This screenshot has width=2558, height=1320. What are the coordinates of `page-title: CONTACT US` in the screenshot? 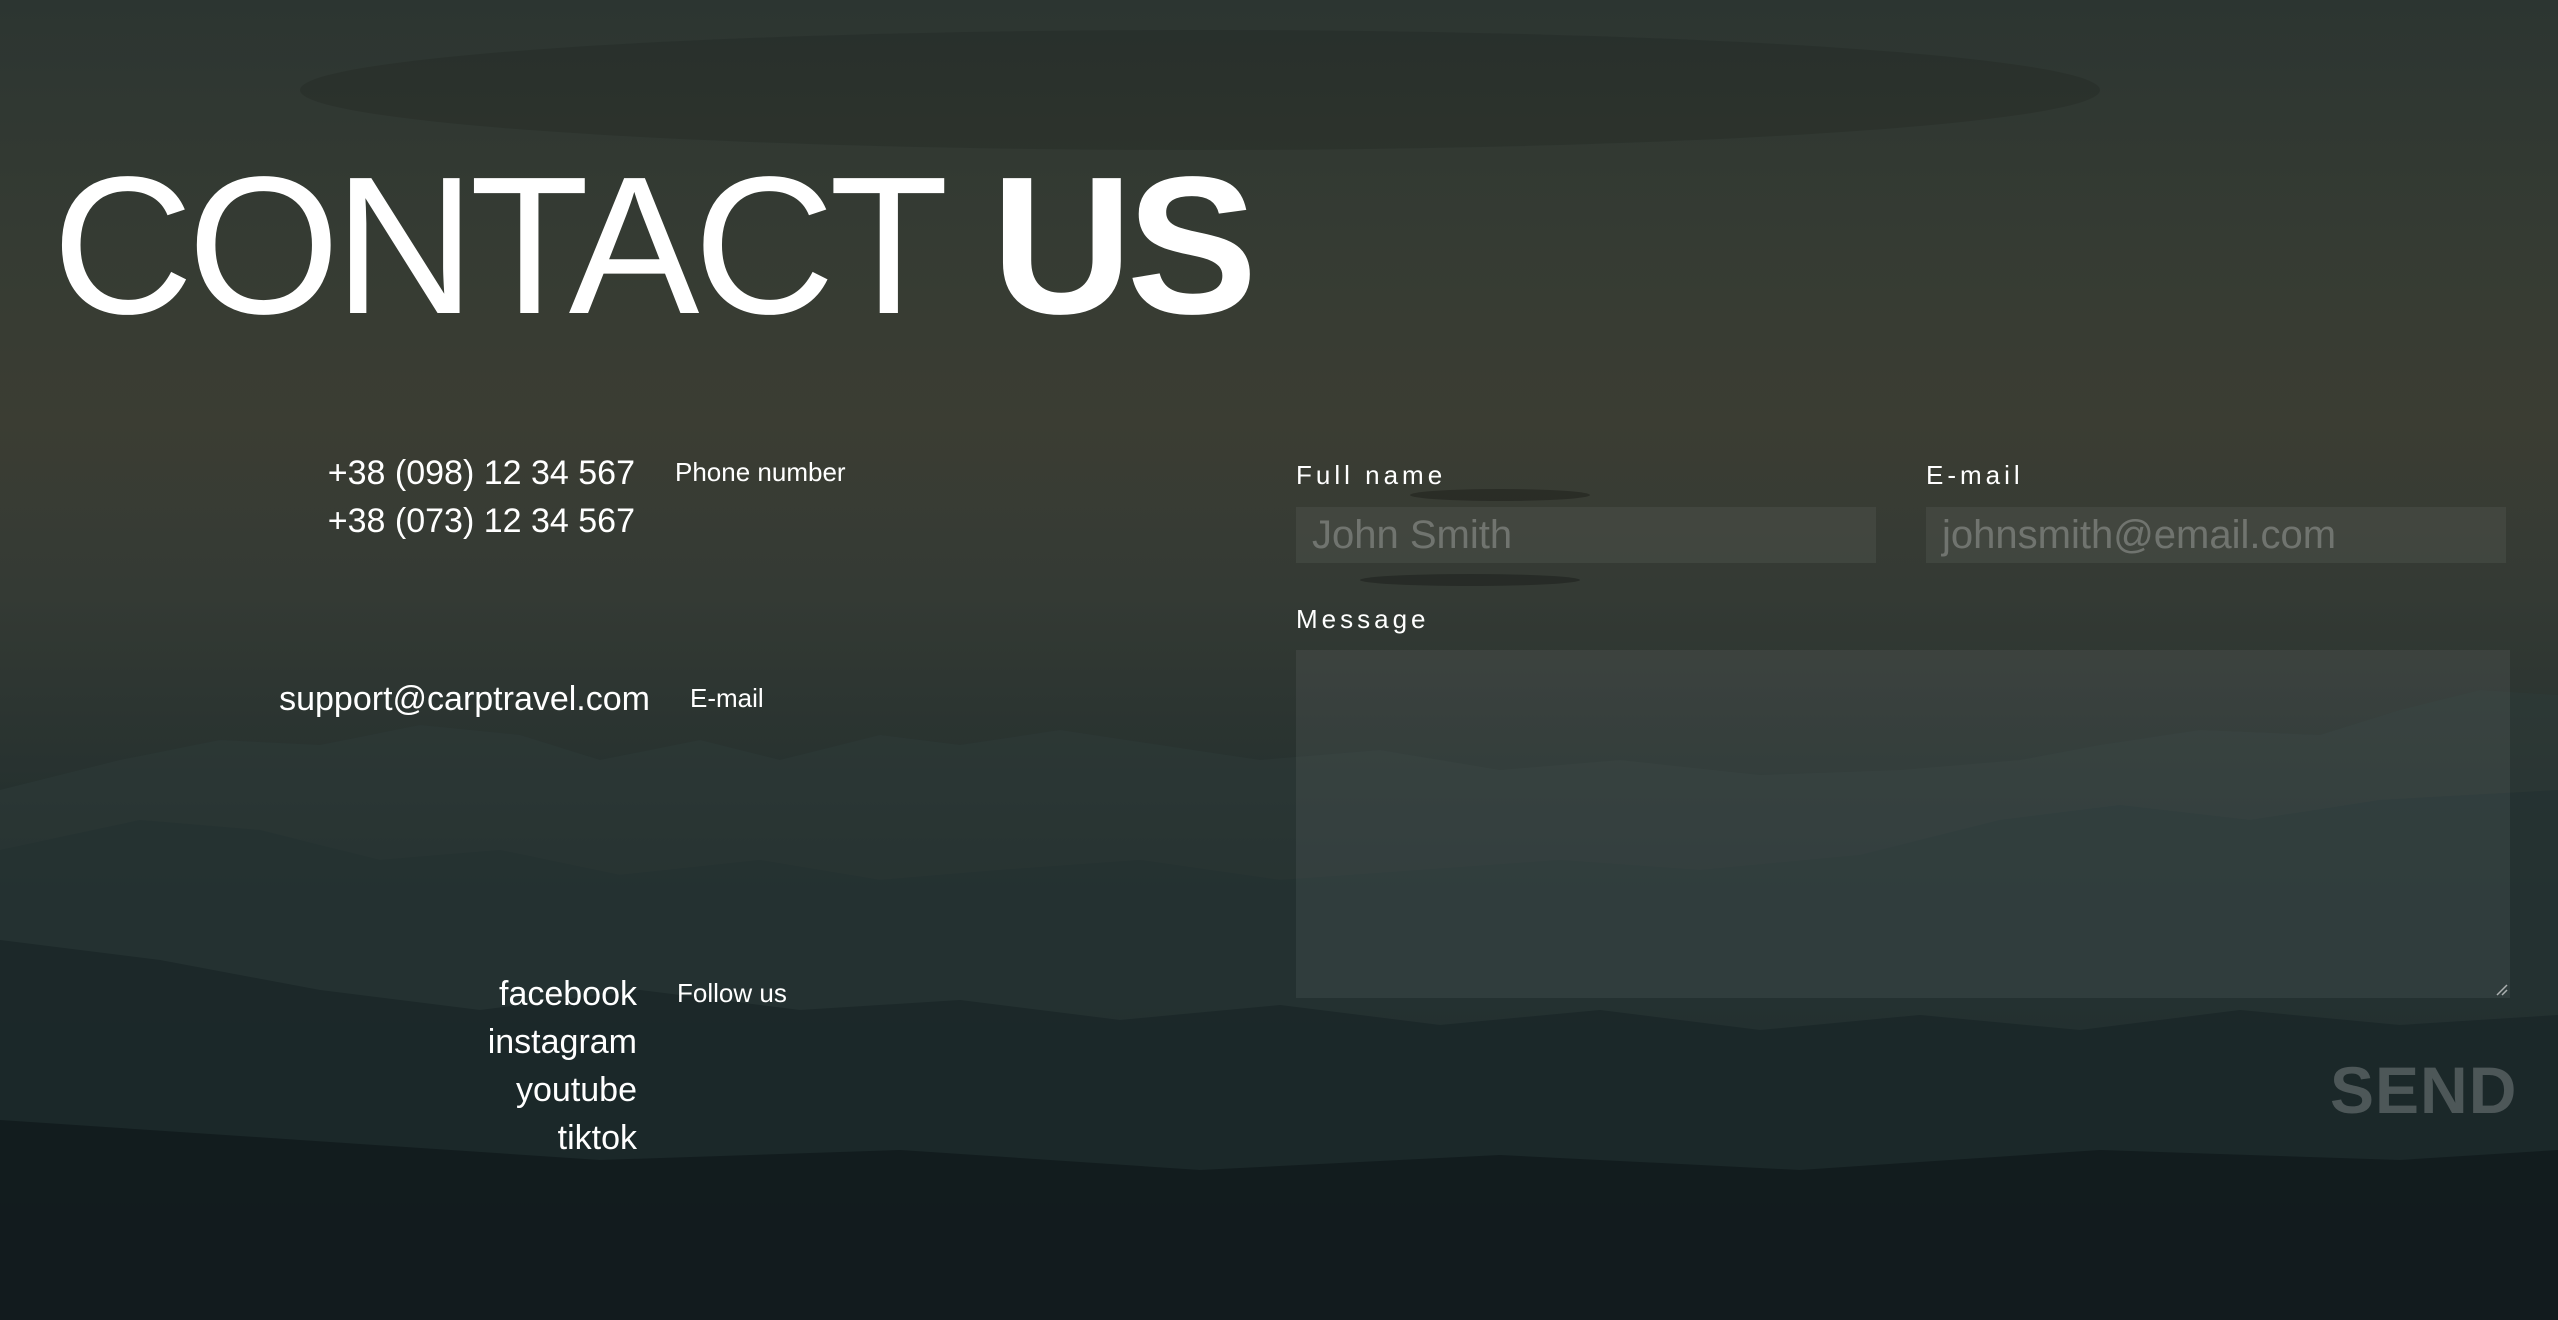 It's located at (654, 246).